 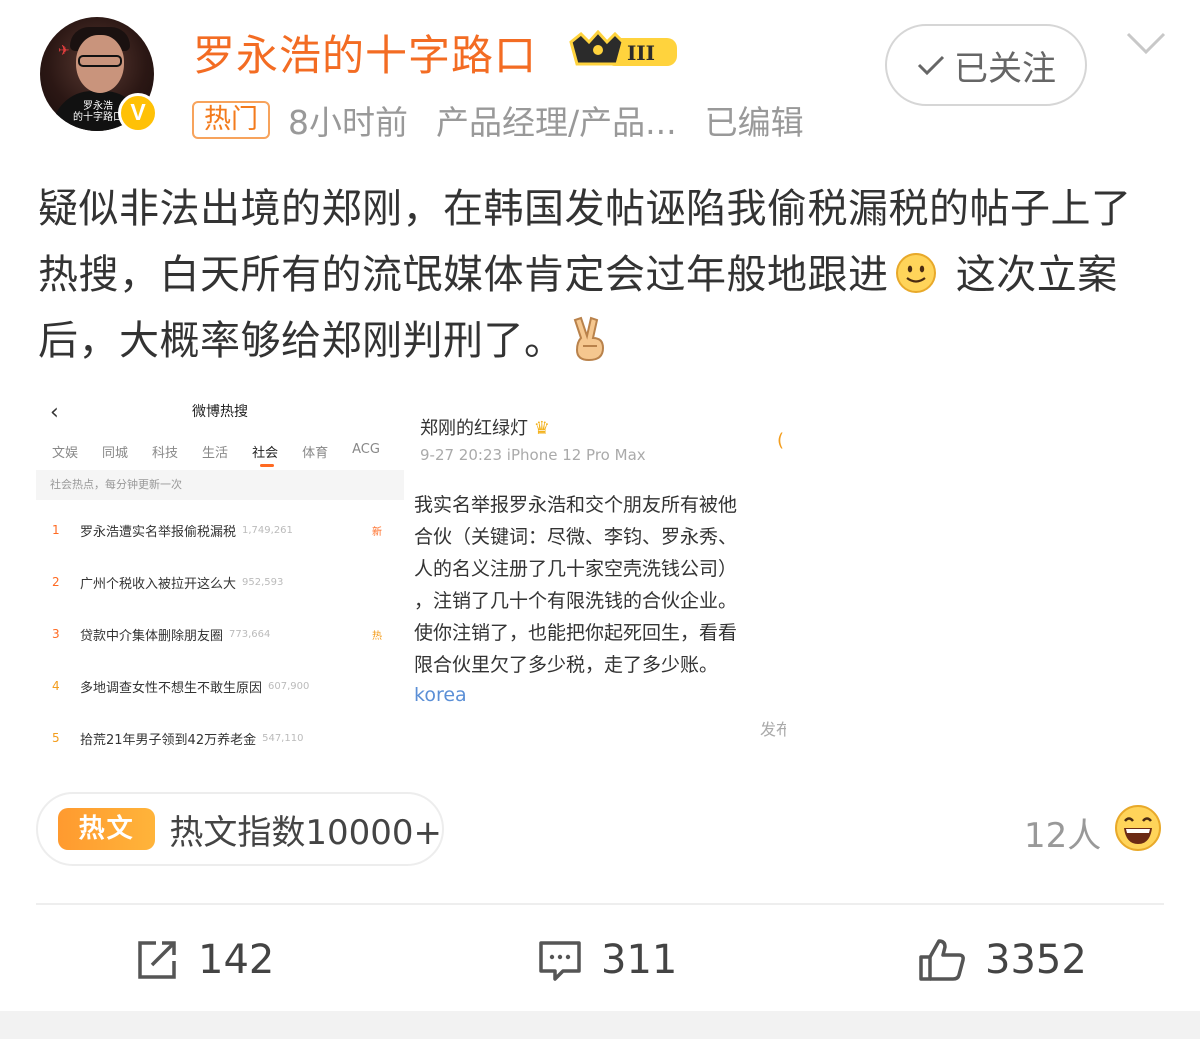 I want to click on follow-button: 已关注, so click(x=986, y=65).